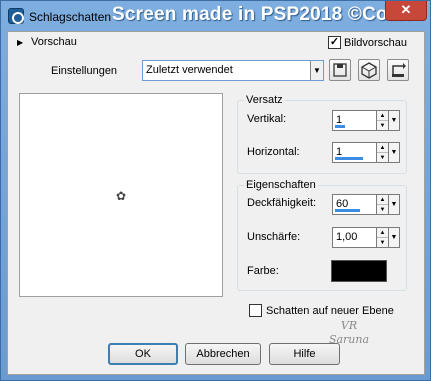 This screenshot has height=381, width=431. Describe the element at coordinates (267, 119) in the screenshot. I see `vertical-label: Vertikal:` at that location.